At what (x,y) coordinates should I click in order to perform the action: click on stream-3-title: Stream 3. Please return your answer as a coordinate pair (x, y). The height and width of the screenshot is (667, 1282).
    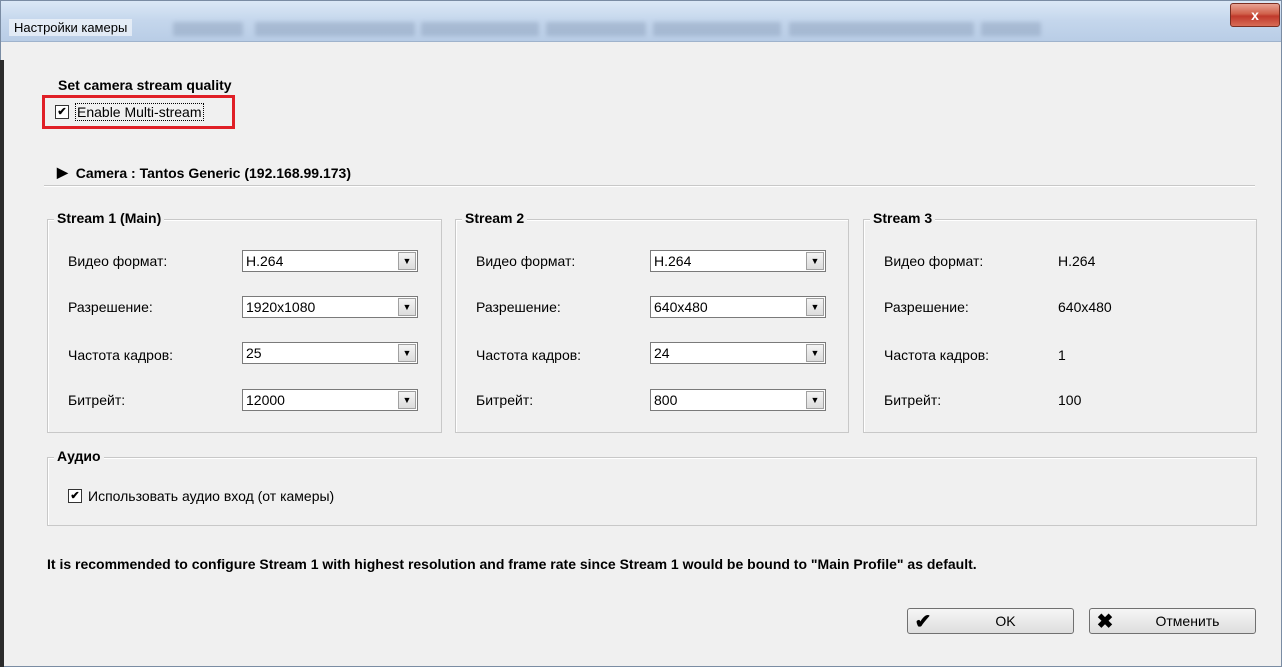
    Looking at the image, I should click on (903, 218).